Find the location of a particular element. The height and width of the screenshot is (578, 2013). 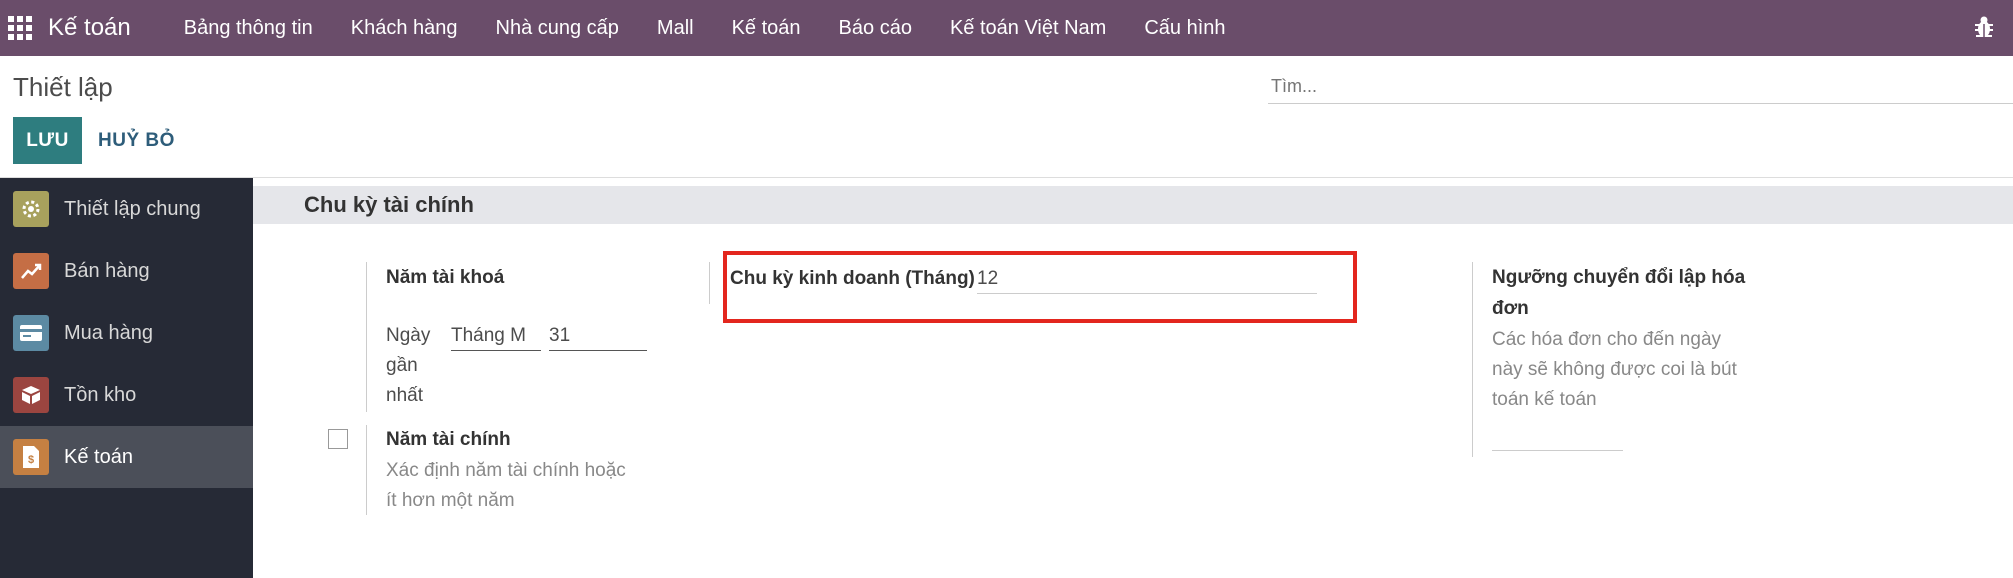

last-day-label: Ngày is located at coordinates (408, 335).